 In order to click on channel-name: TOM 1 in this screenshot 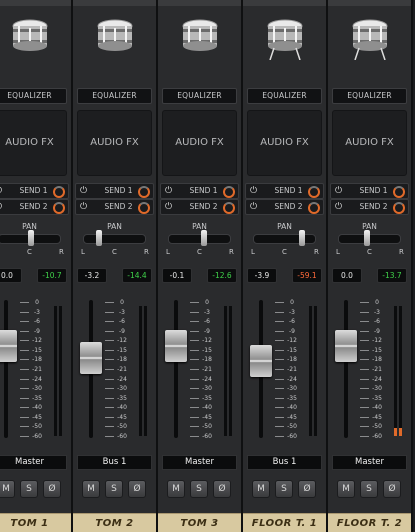, I will do `click(35, 522)`.